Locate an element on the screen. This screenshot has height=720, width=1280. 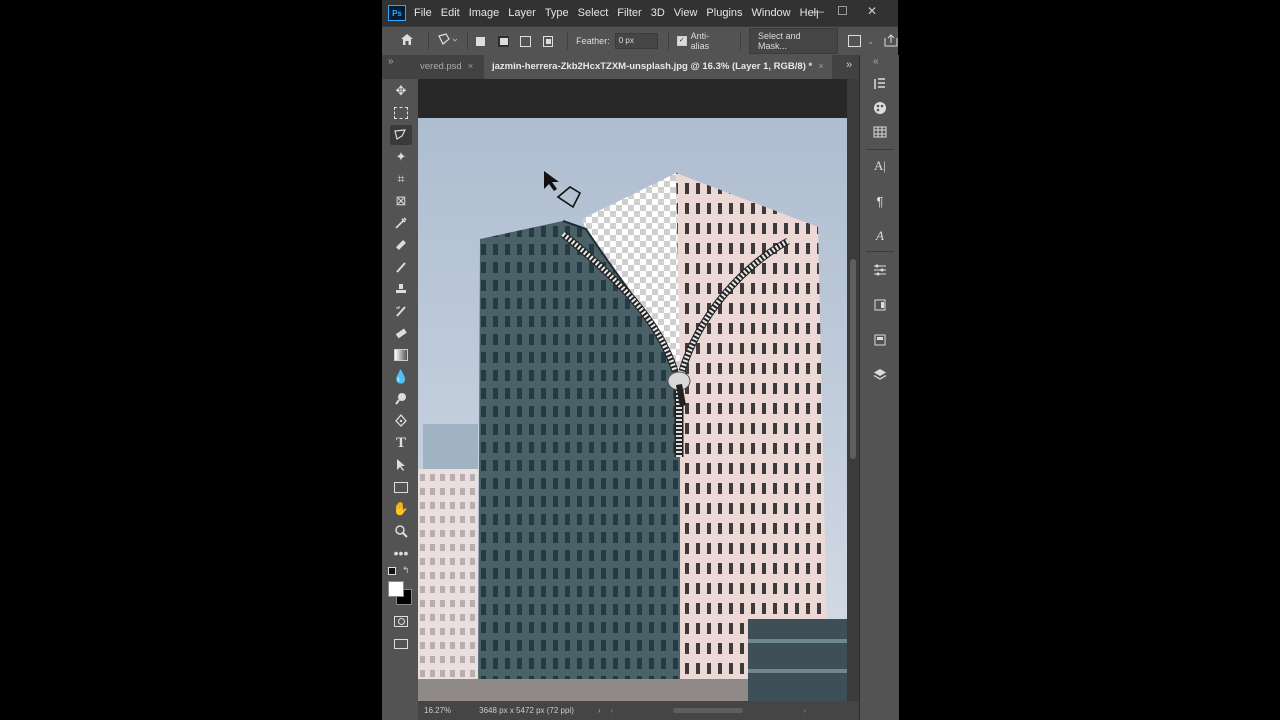
menu-edit: Edit is located at coordinates (450, 13).